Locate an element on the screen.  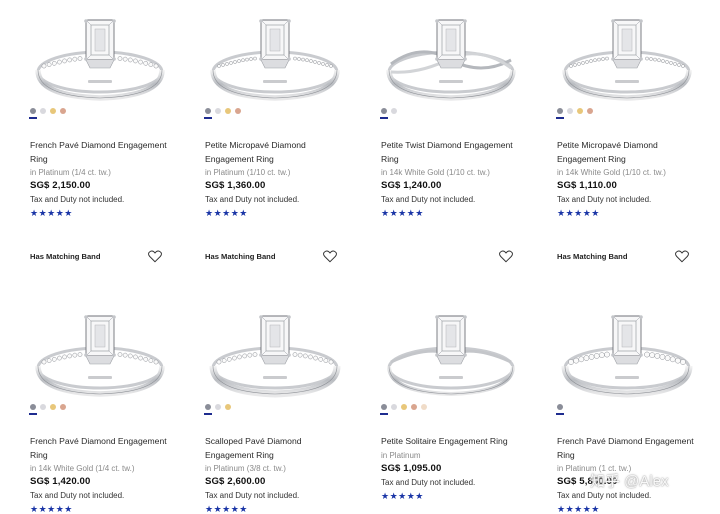
product-title: Petite Solitaire Engagement Ring is located at coordinates (451, 442).